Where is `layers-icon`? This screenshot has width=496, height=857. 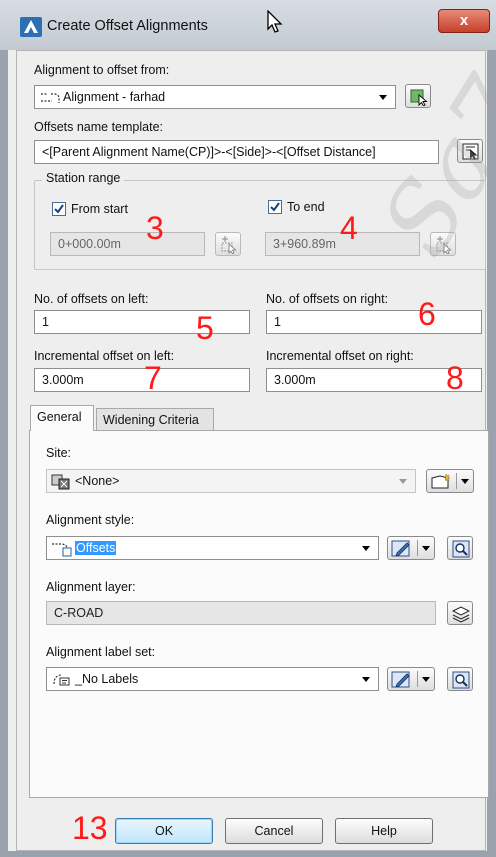 layers-icon is located at coordinates (461, 614).